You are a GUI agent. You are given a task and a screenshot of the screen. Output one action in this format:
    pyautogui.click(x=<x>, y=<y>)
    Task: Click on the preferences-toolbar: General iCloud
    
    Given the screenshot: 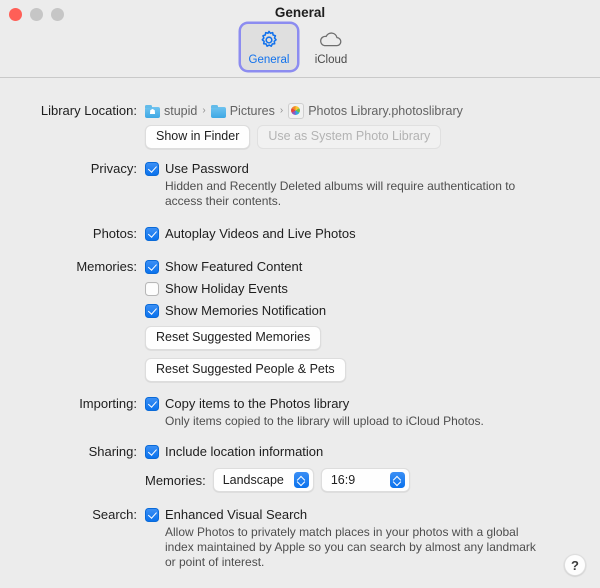 What is the action you would take?
    pyautogui.click(x=300, y=47)
    